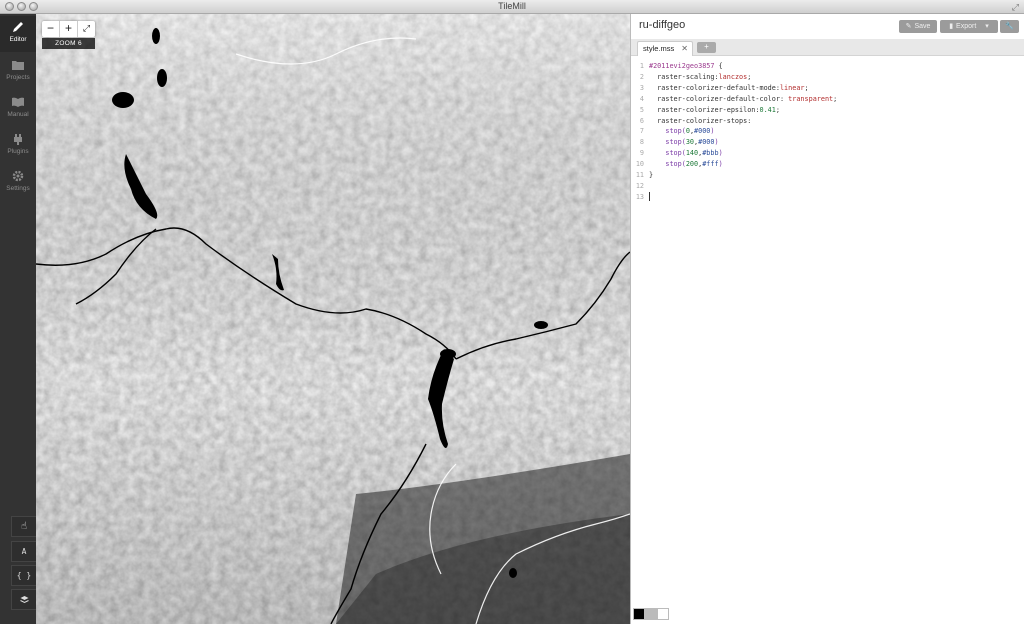  What do you see at coordinates (639, 185) in the screenshot?
I see `line-number: 12` at bounding box center [639, 185].